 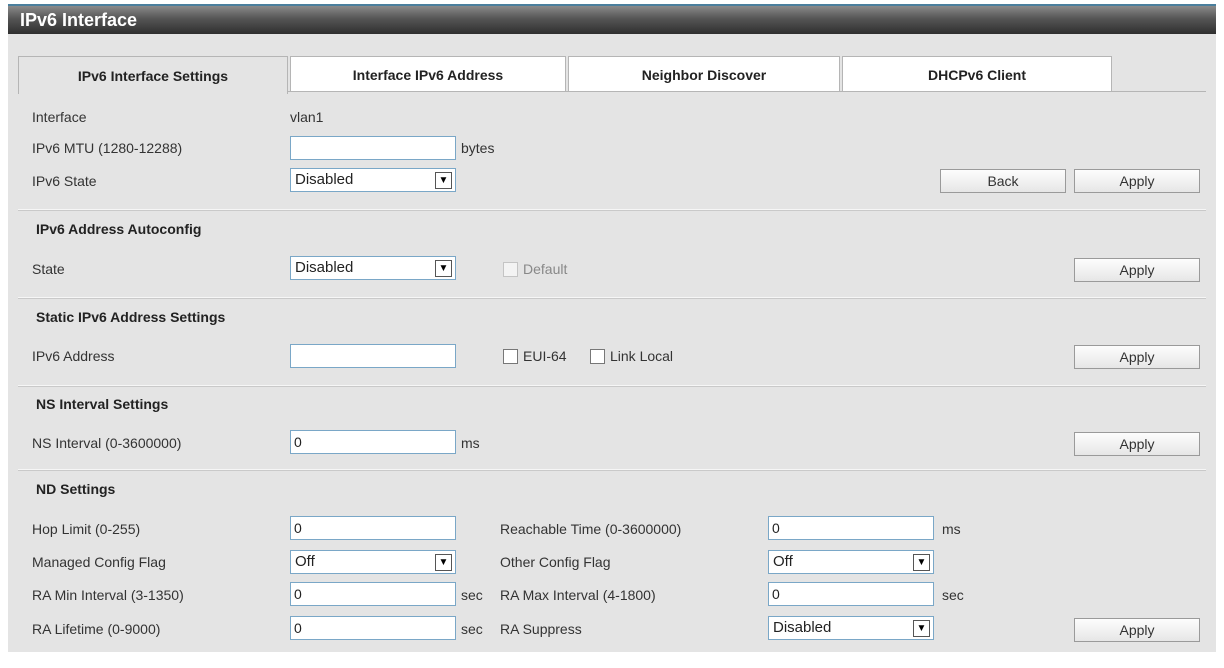 What do you see at coordinates (478, 148) in the screenshot?
I see `mtu-unit: bytes` at bounding box center [478, 148].